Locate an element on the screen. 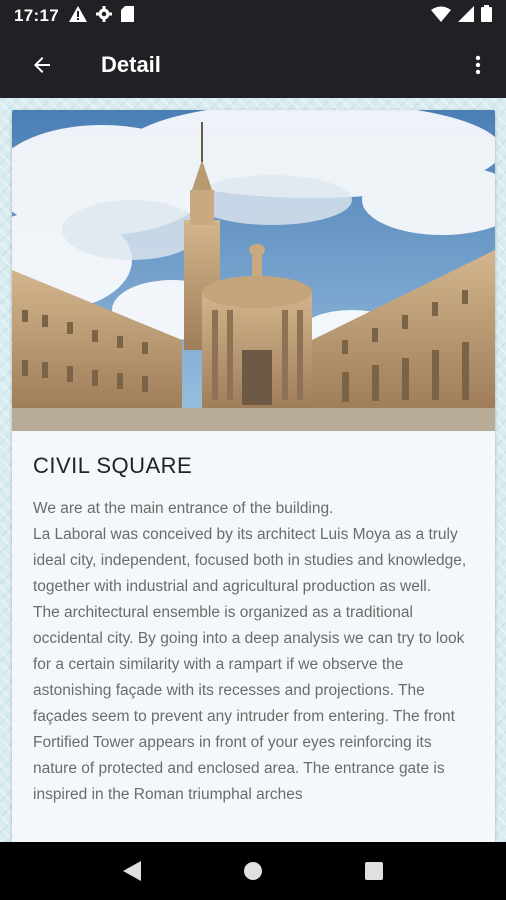  recents-square-icon is located at coordinates (373, 871).